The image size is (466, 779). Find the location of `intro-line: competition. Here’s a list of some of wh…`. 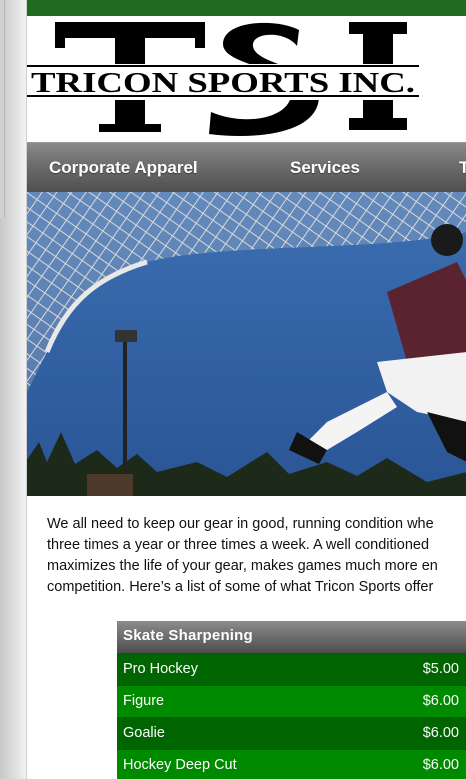

intro-line: competition. Here’s a list of some of wh… is located at coordinates (240, 587).